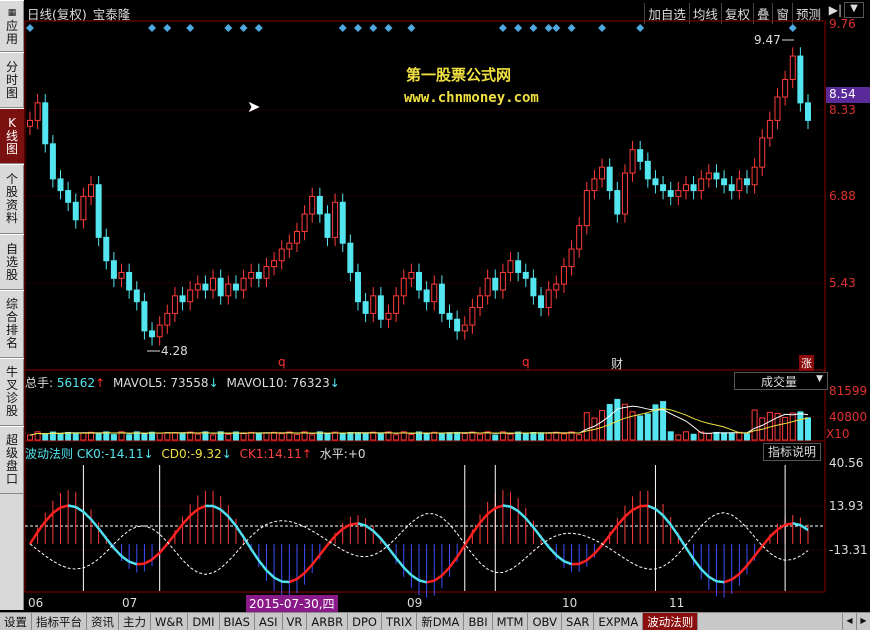 This screenshot has height=630, width=870. I want to click on tab-15: OBV, so click(545, 621).